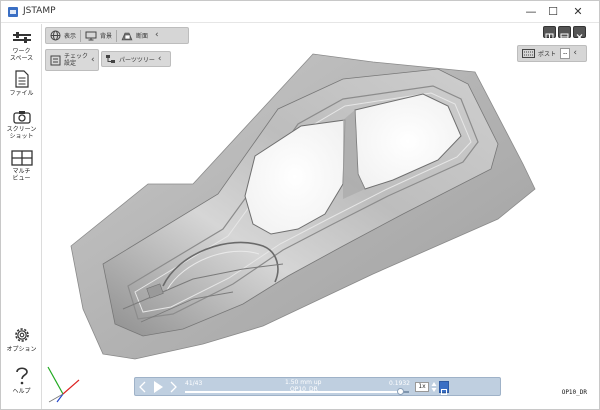 Image resolution: width=600 pixels, height=410 pixels. I want to click on part-tree-label: パーツツリー, so click(137, 60).